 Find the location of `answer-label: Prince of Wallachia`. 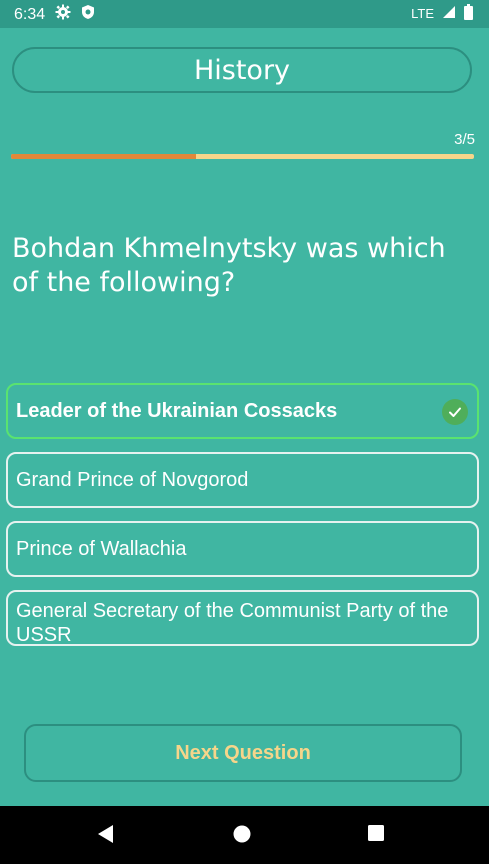

answer-label: Prince of Wallachia is located at coordinates (101, 549).